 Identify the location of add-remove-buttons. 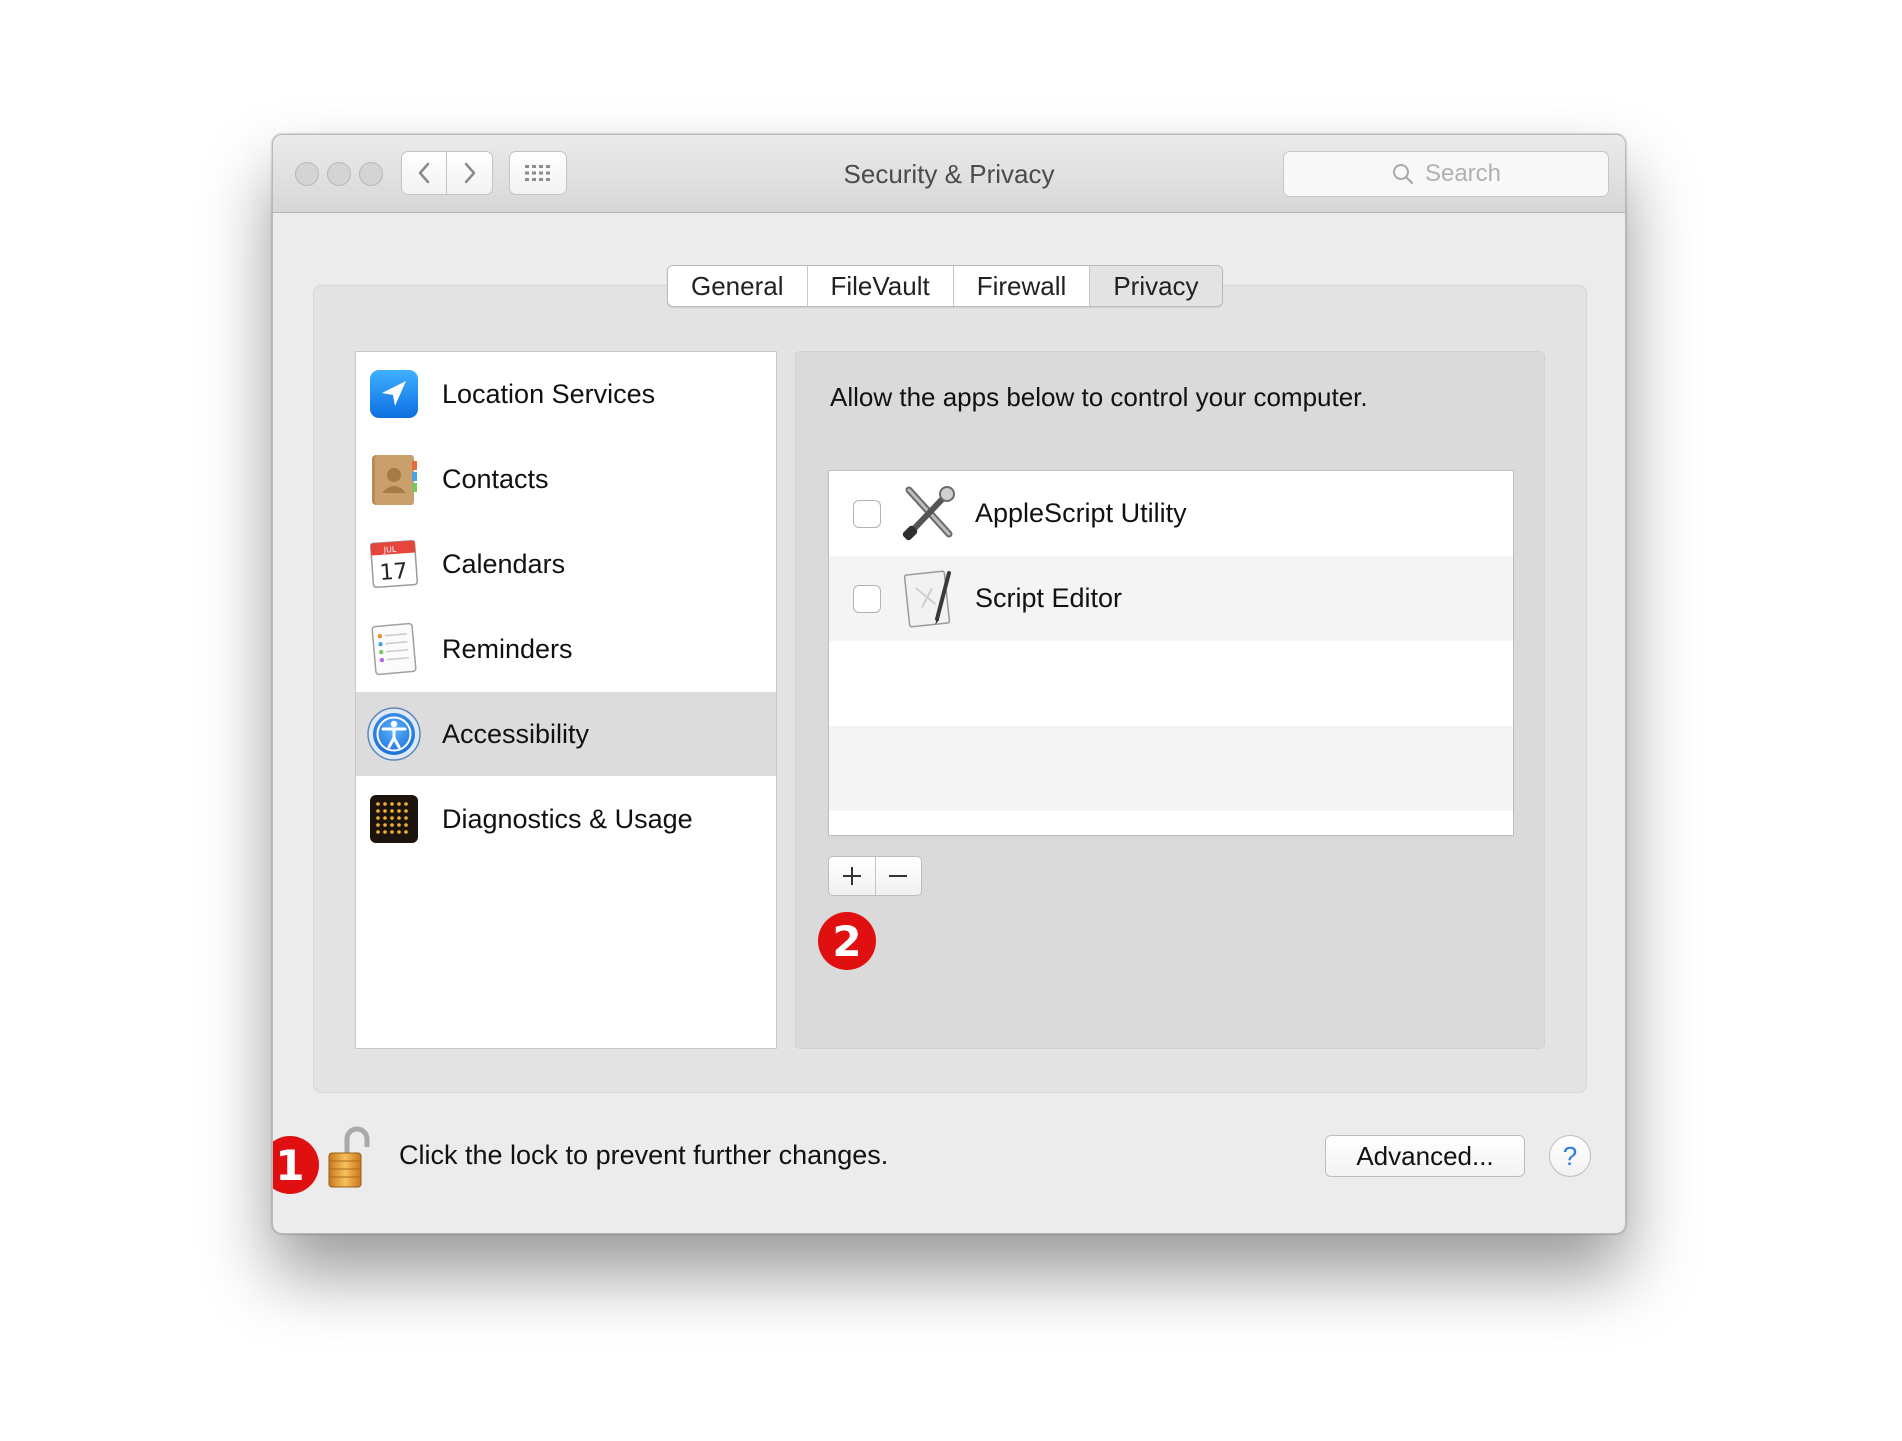
(875, 876).